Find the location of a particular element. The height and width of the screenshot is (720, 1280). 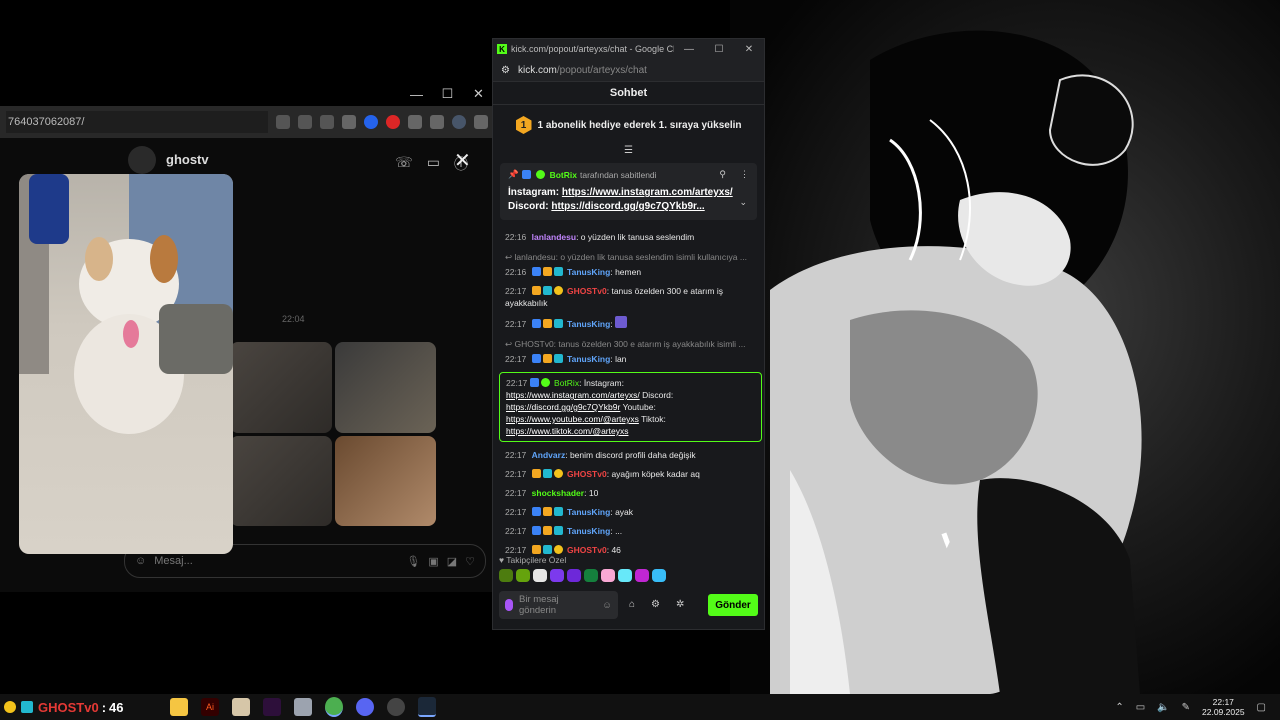

video-preview is located at coordinates (126, 364).